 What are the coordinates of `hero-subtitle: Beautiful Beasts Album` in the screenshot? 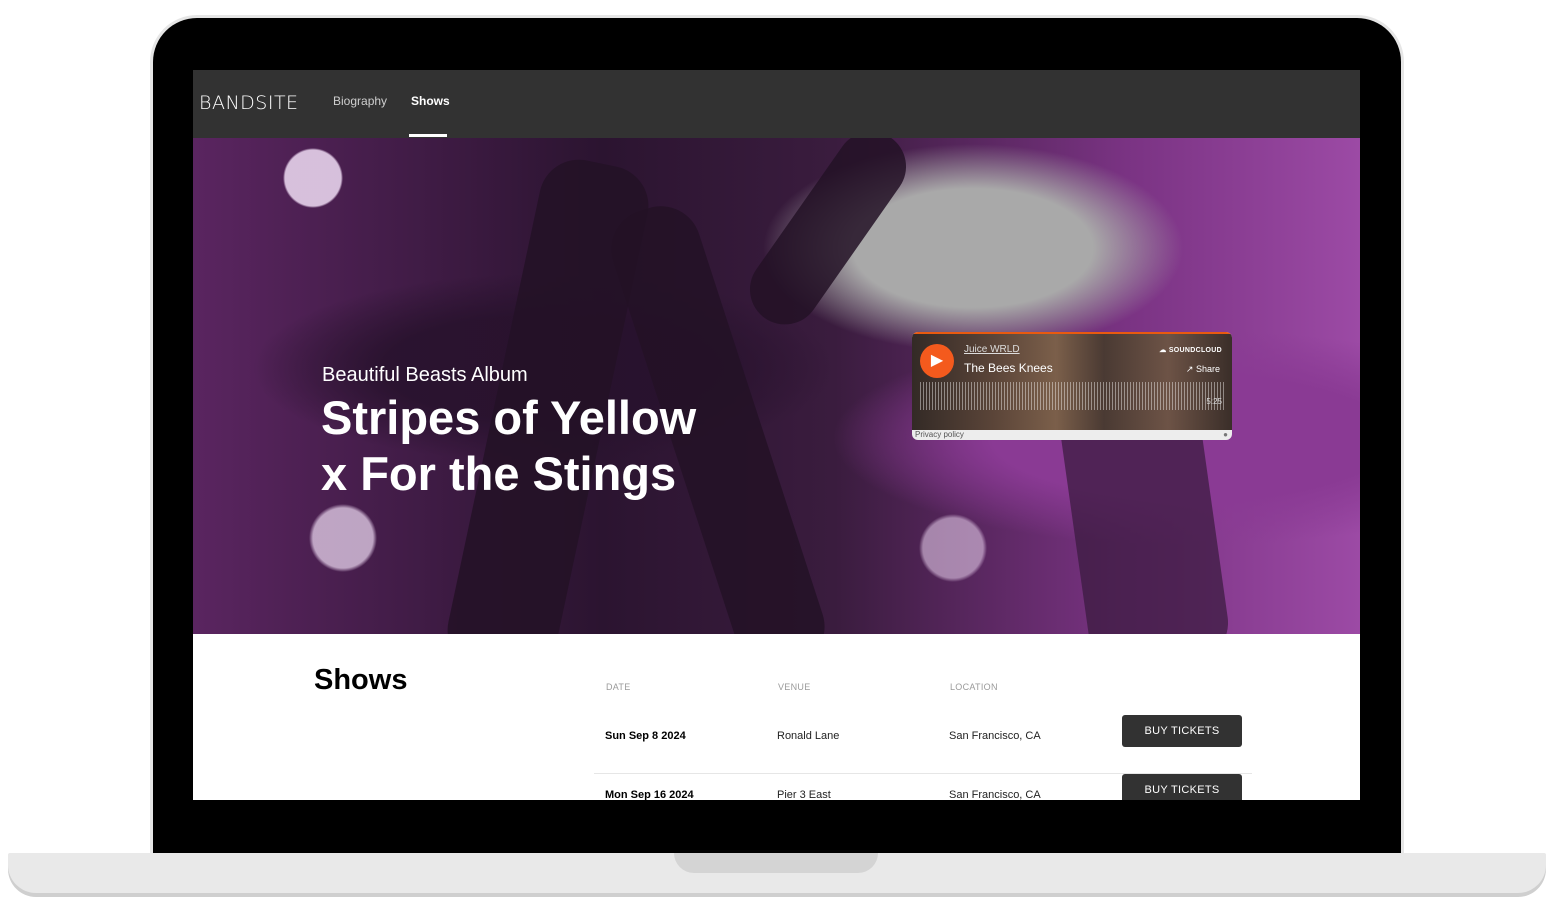 It's located at (425, 375).